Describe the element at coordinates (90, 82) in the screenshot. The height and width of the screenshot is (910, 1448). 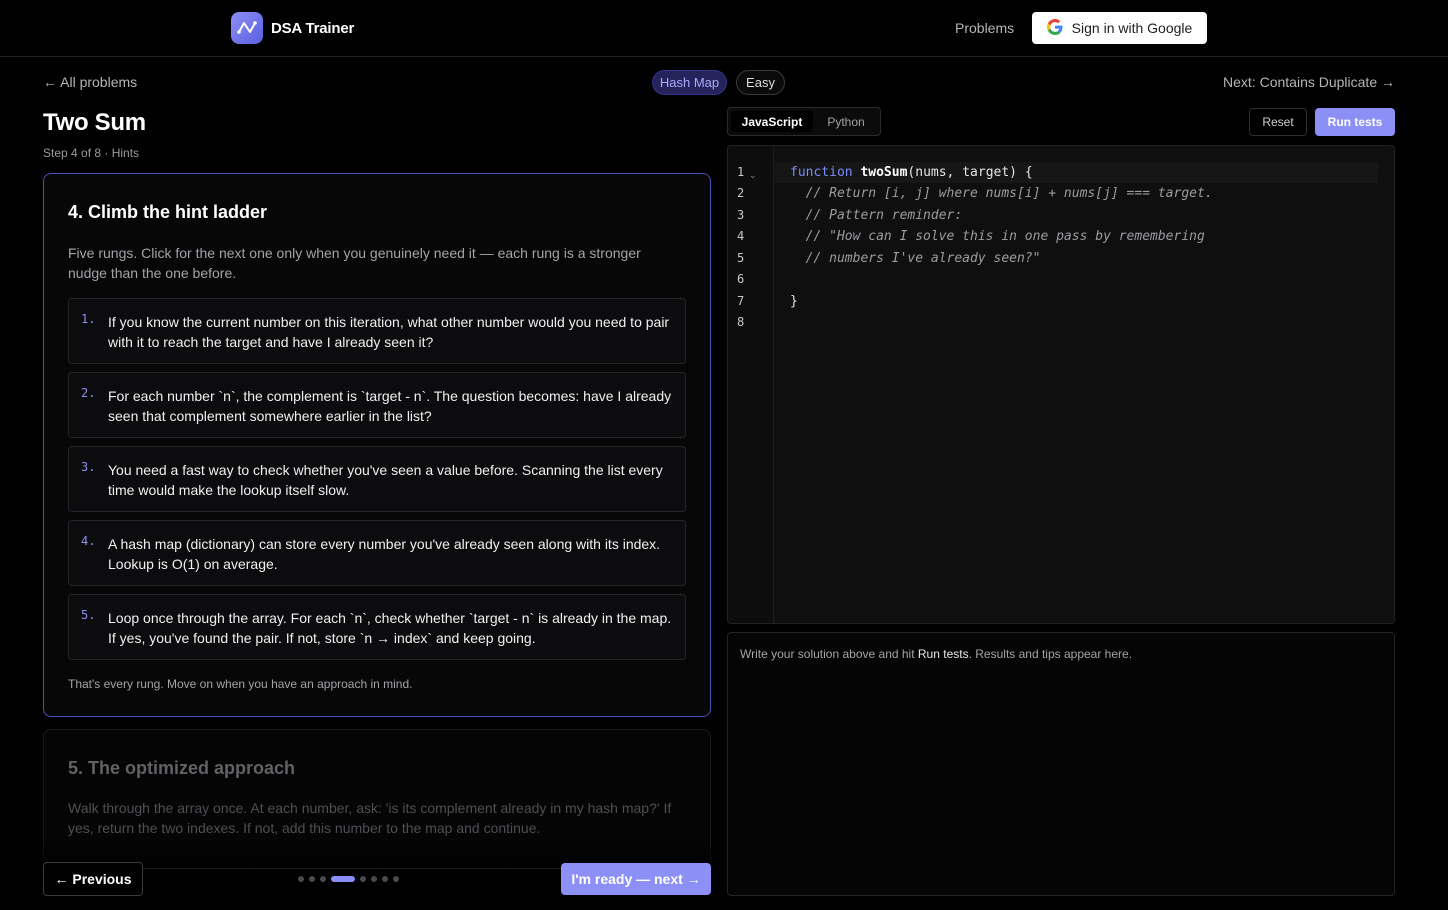
I see `all-problems-link: ← All problems` at that location.